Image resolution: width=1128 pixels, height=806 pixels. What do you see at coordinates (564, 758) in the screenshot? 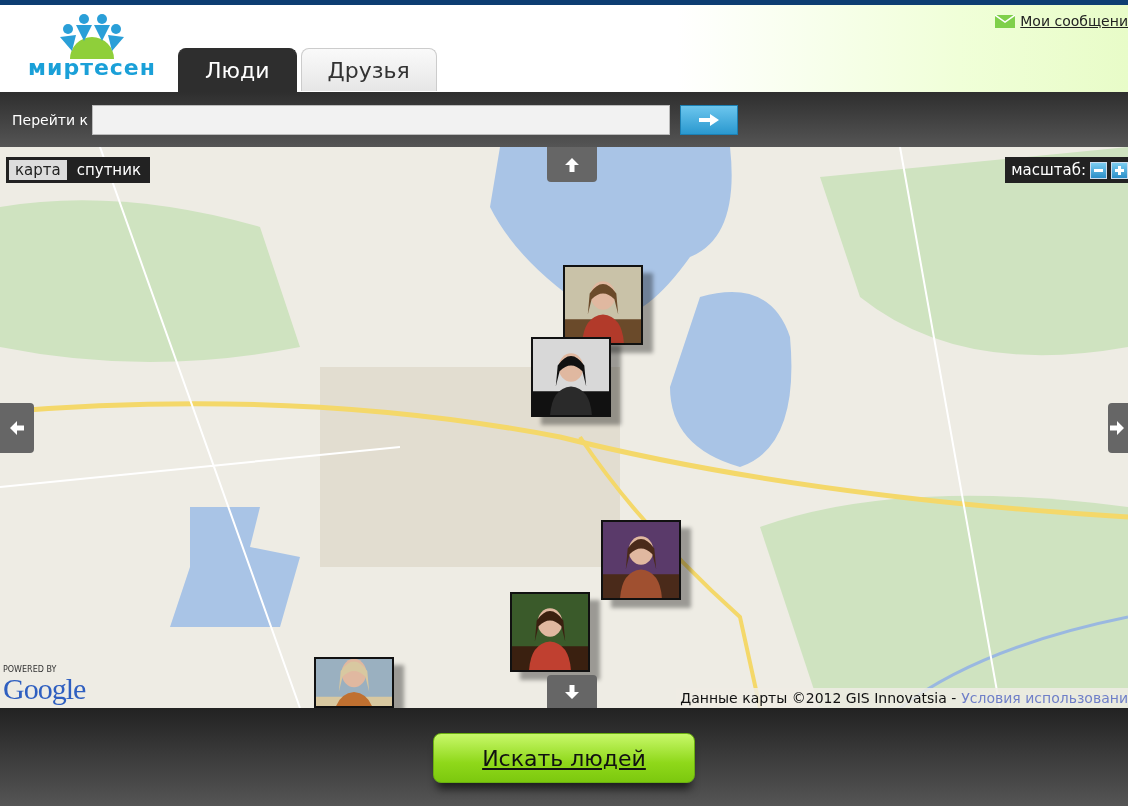
I see `search-people-button: Искать людей` at bounding box center [564, 758].